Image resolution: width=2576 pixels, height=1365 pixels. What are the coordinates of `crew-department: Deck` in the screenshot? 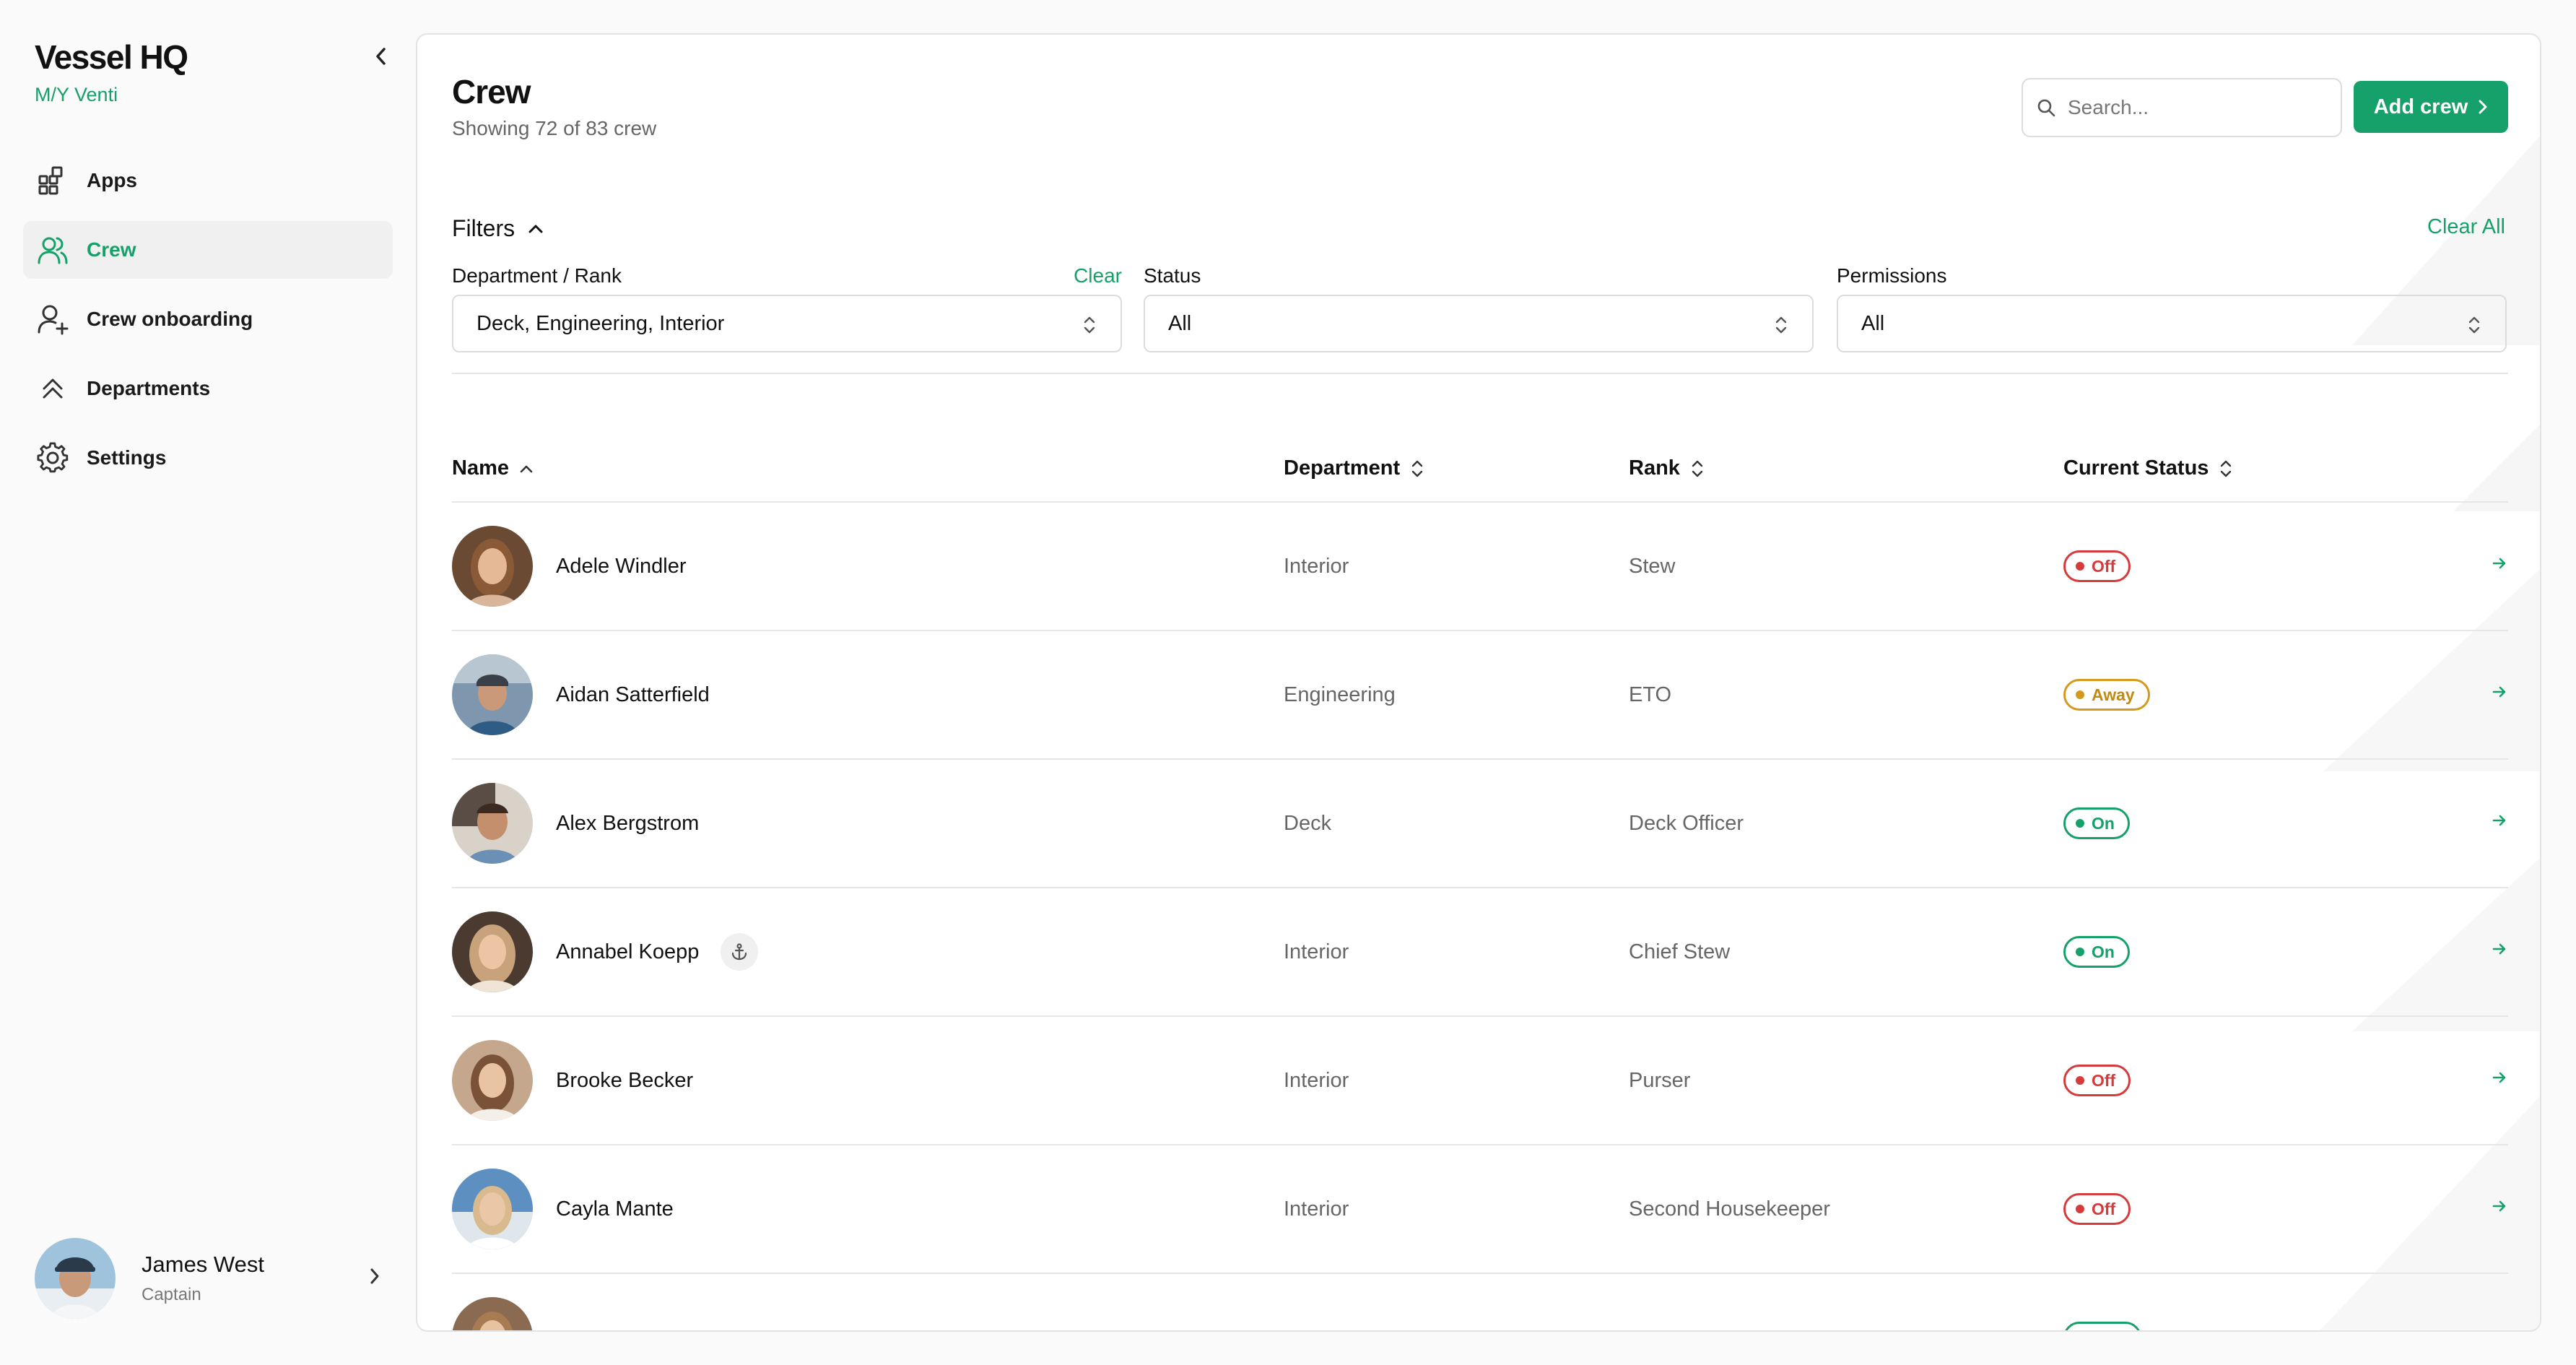 It's located at (1308, 823).